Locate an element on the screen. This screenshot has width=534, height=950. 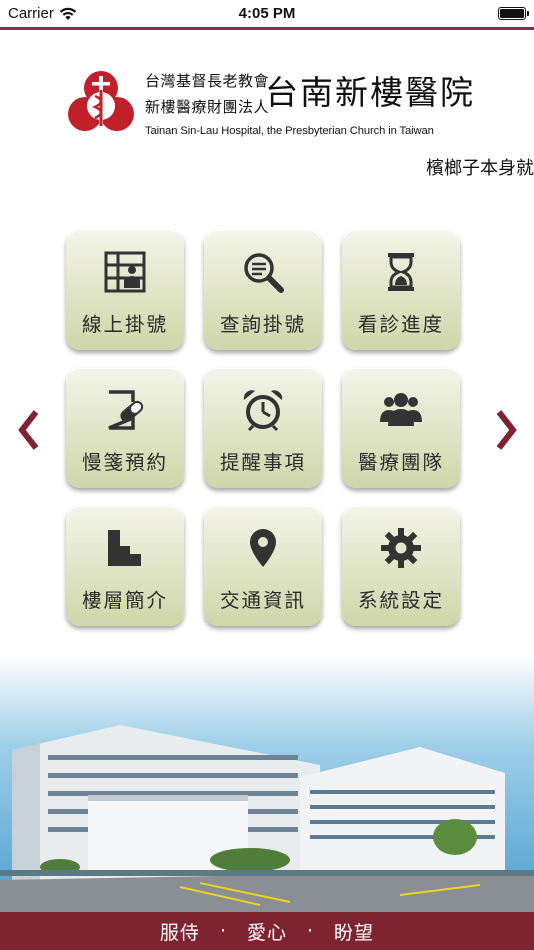
menu-label: 提醒事項 is located at coordinates (262, 462).